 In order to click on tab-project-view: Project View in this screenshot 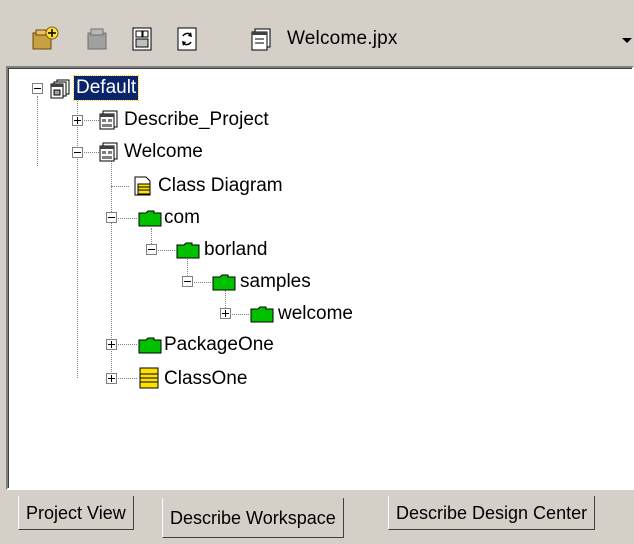, I will do `click(76, 513)`.